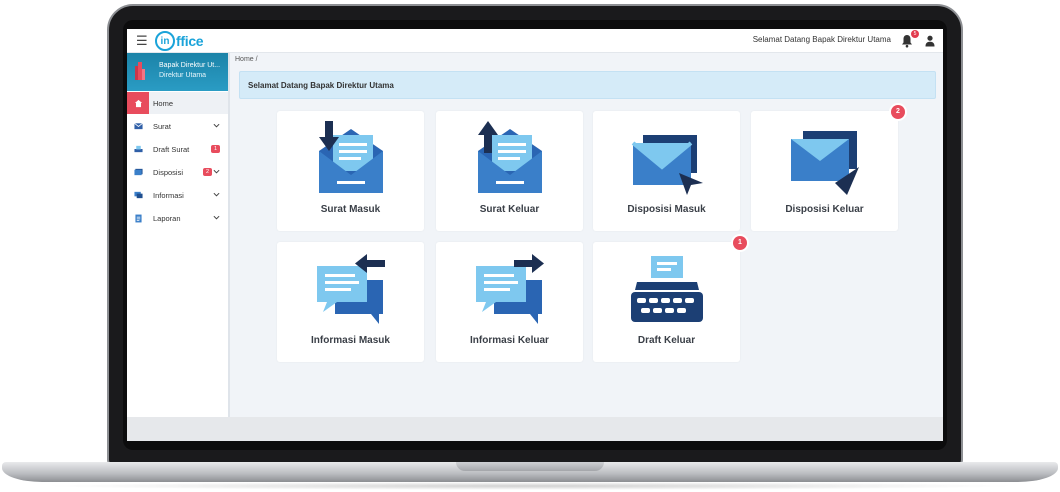 The width and height of the screenshot is (1060, 492). Describe the element at coordinates (350, 340) in the screenshot. I see `tile-label: Informasi Masuk` at that location.